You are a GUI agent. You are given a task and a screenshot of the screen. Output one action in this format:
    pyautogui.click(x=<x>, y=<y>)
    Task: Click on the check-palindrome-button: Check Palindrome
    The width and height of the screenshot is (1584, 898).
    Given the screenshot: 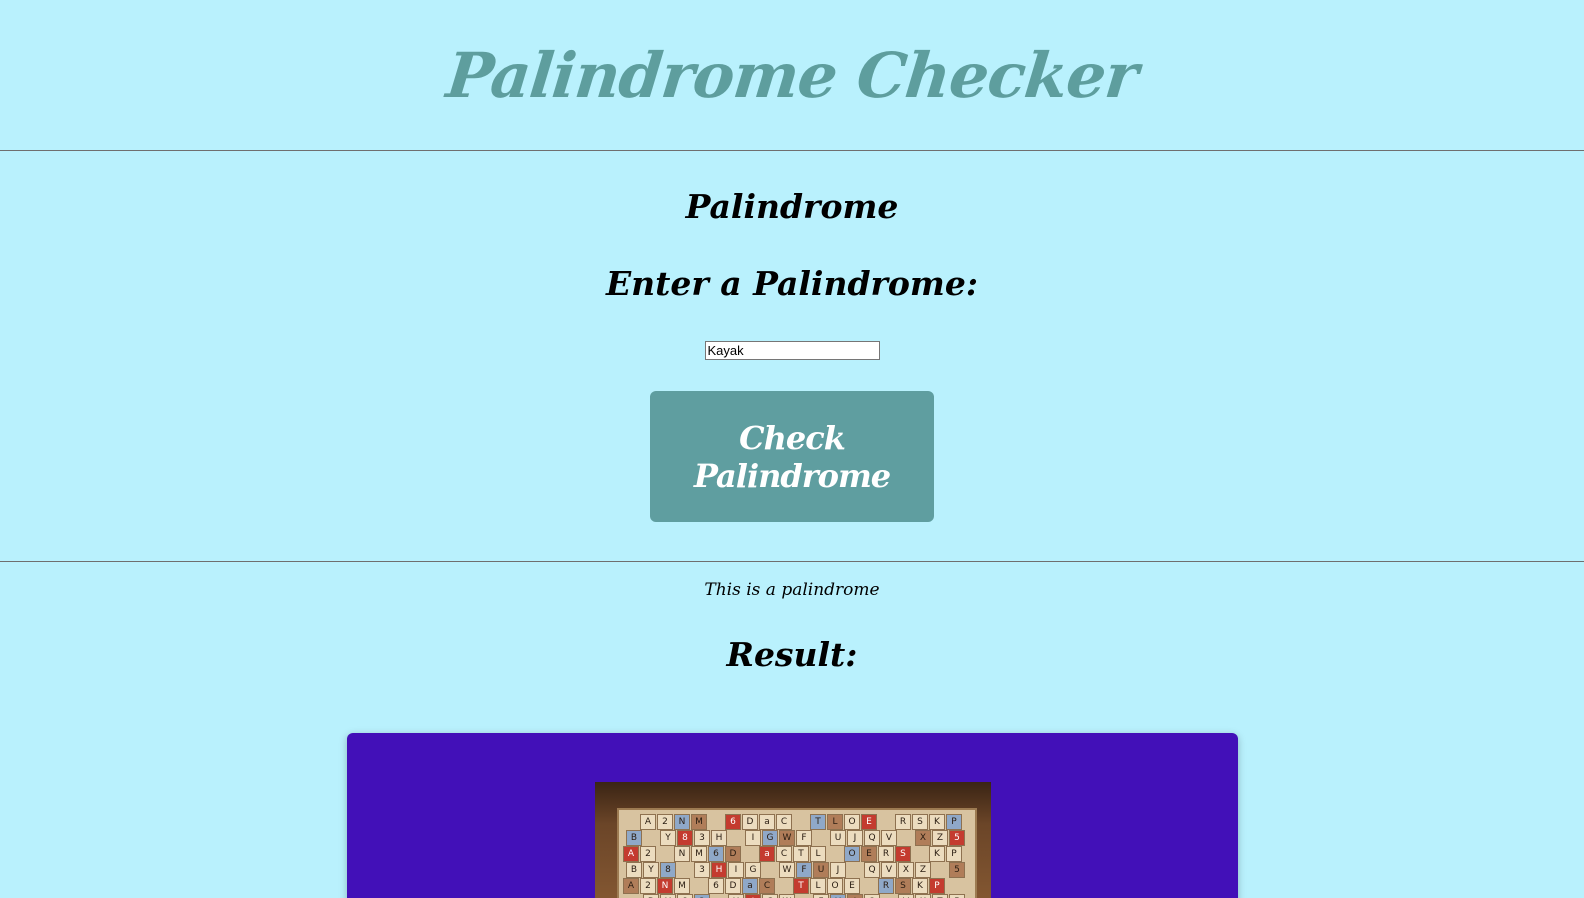 What is the action you would take?
    pyautogui.click(x=792, y=456)
    